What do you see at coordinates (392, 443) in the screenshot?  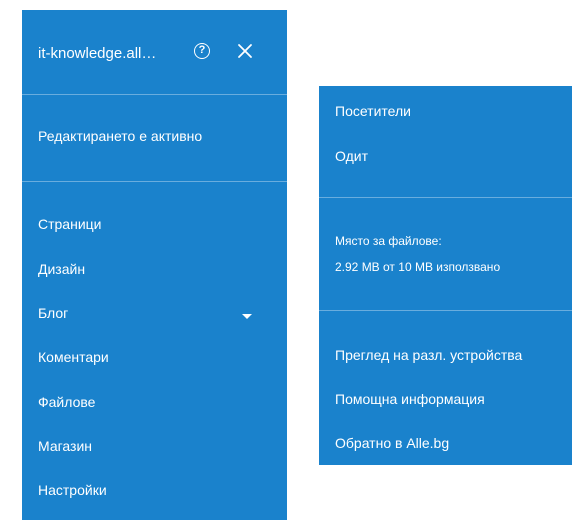 I see `menu-item-back-to-alle: Обратно в Alle.bg` at bounding box center [392, 443].